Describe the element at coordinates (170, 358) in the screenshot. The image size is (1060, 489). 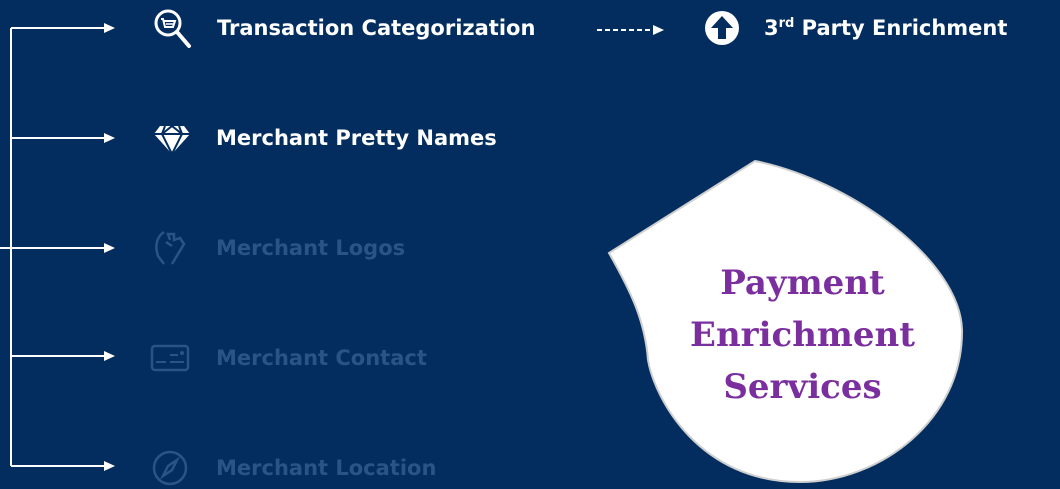
I see `contact-card-icon` at that location.